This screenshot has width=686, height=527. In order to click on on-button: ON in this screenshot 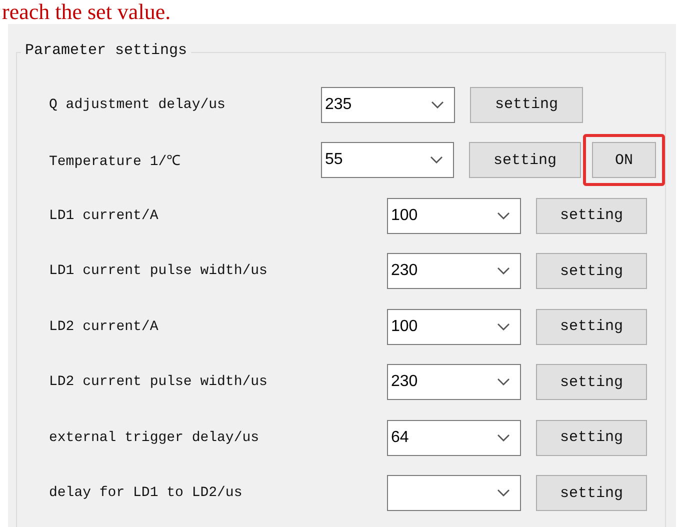, I will do `click(624, 160)`.